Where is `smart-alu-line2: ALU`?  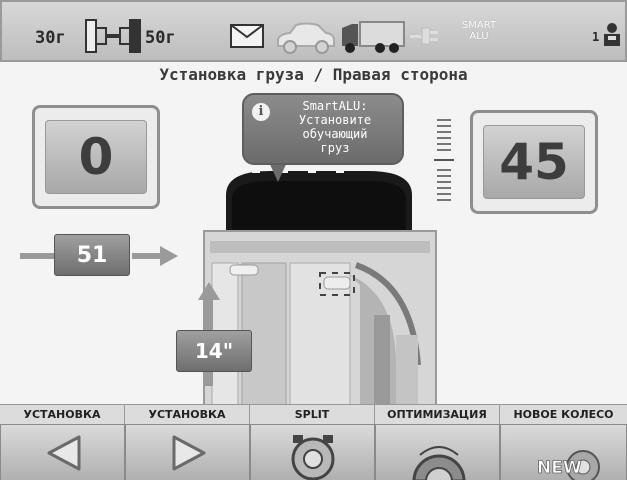
smart-alu-line2: ALU is located at coordinates (479, 36).